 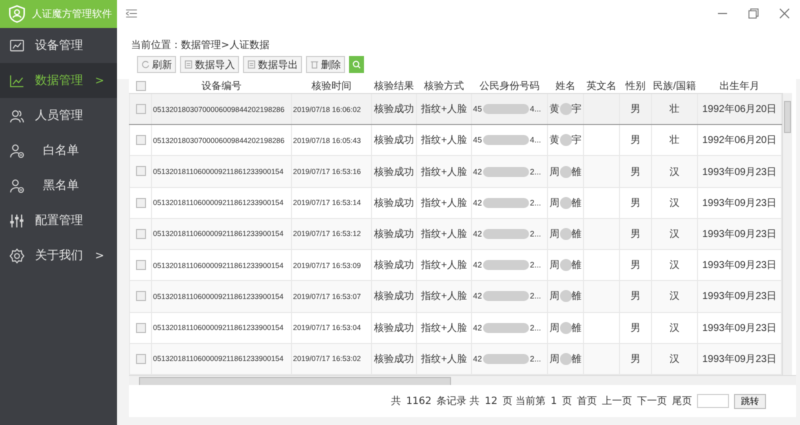 I want to click on toolbar-button: 刷新, so click(x=156, y=64).